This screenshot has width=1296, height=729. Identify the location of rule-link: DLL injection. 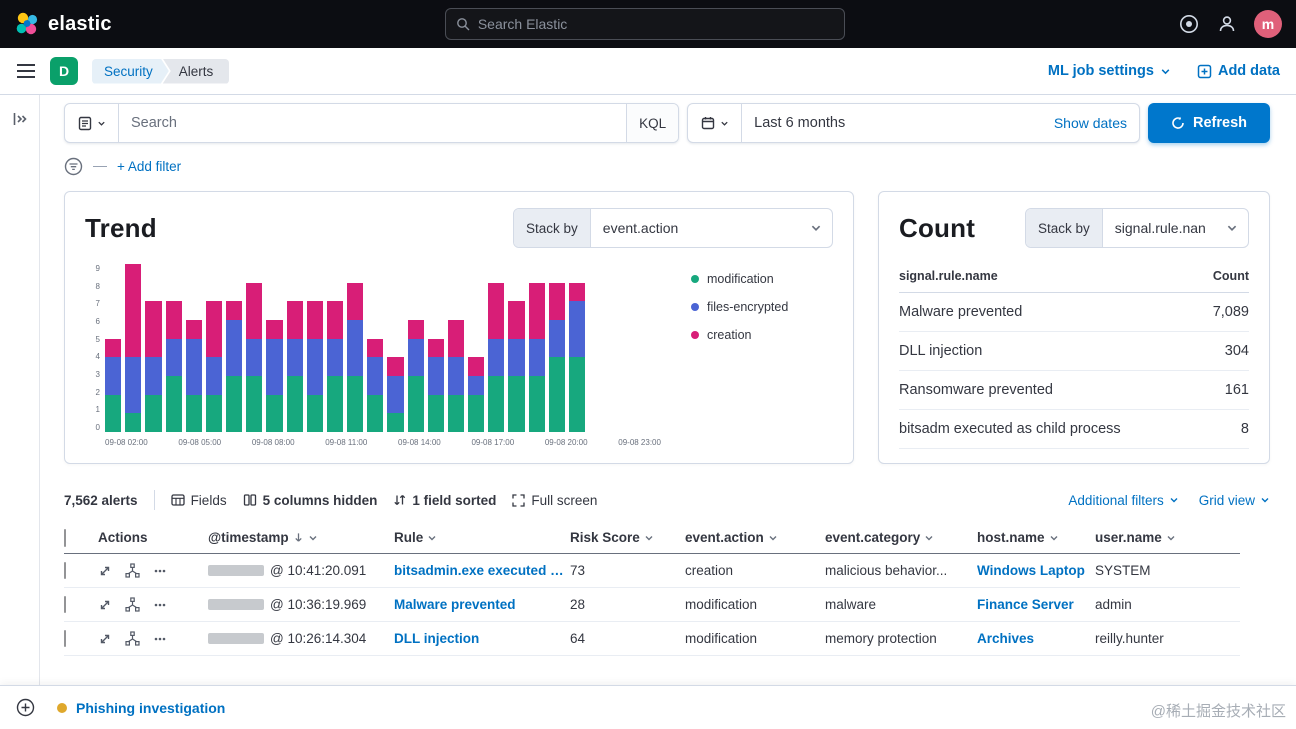
(482, 638).